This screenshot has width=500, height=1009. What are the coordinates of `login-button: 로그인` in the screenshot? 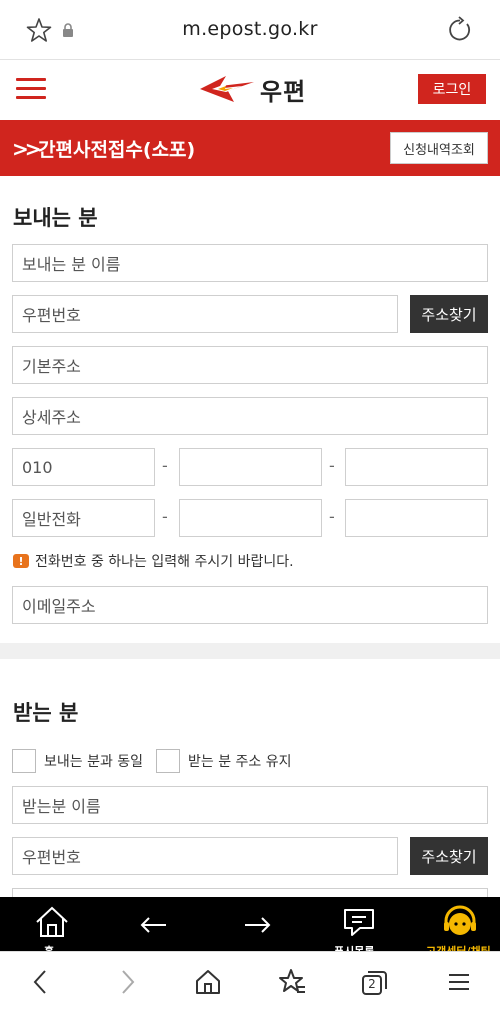 It's located at (452, 89).